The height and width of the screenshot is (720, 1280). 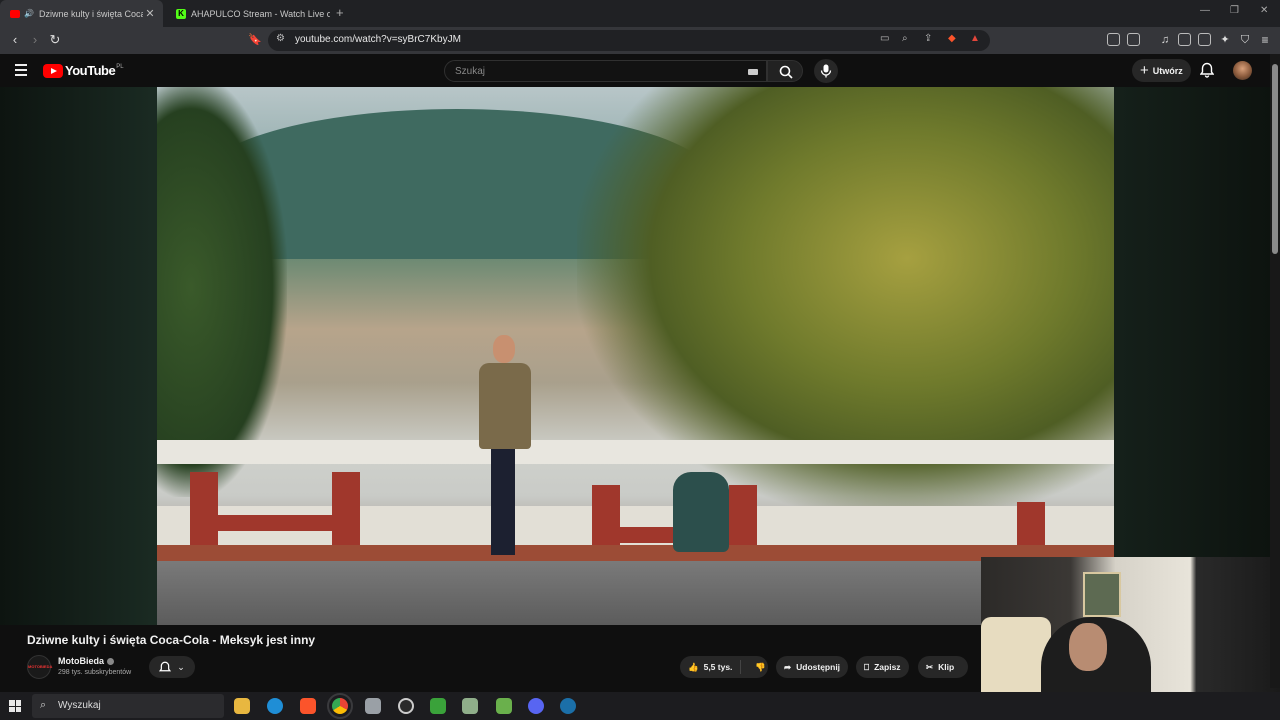 What do you see at coordinates (308, 706) in the screenshot?
I see `brave-icon` at bounding box center [308, 706].